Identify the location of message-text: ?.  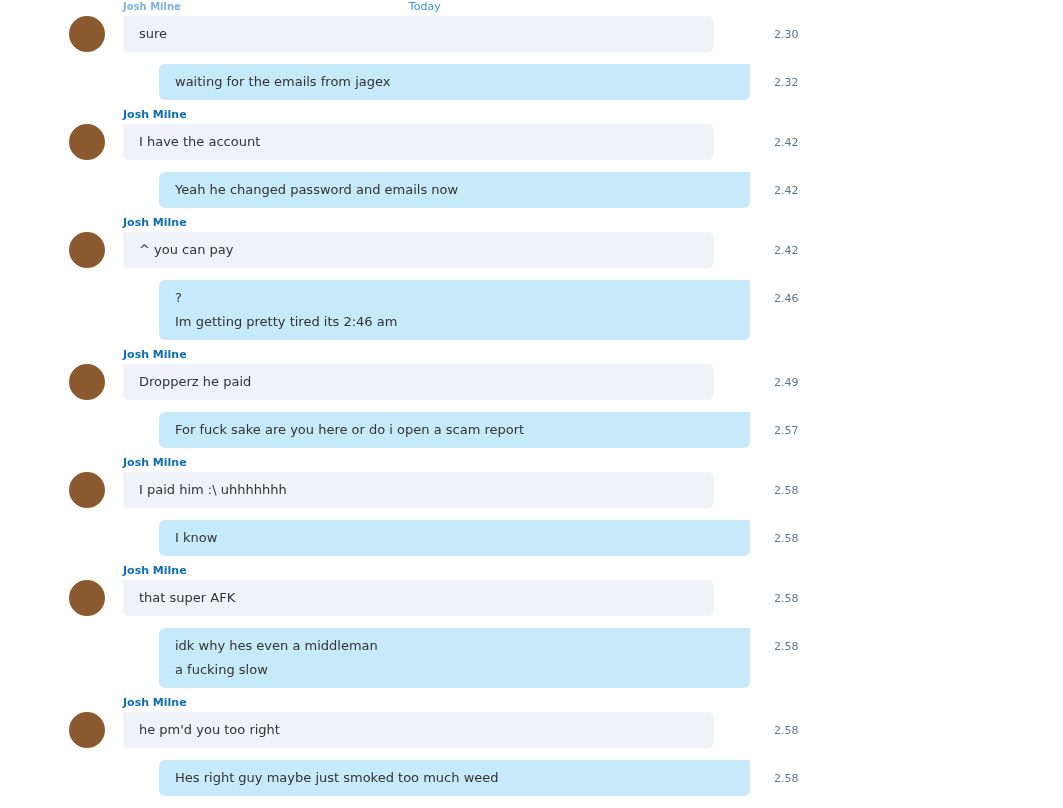
(179, 298).